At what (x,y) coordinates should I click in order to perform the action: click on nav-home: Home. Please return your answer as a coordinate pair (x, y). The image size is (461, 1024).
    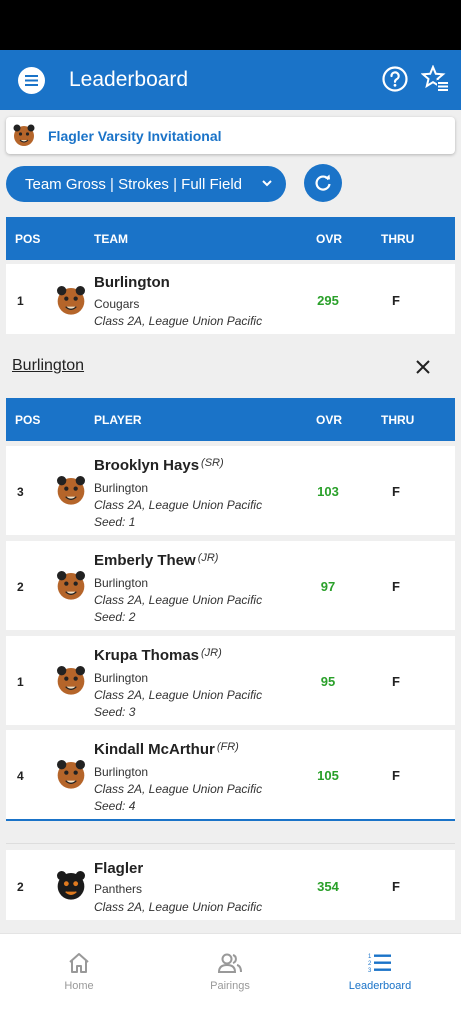
    Looking at the image, I should click on (79, 972).